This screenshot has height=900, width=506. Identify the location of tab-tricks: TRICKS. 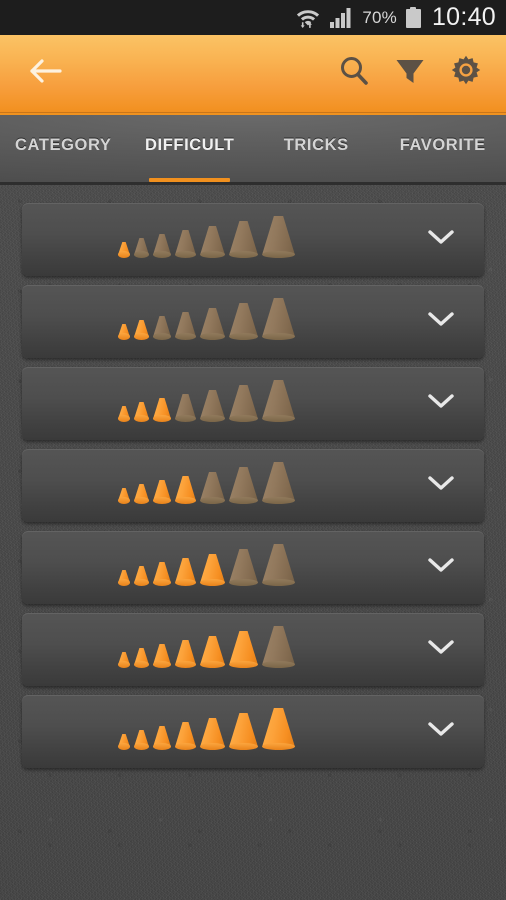
(316, 150).